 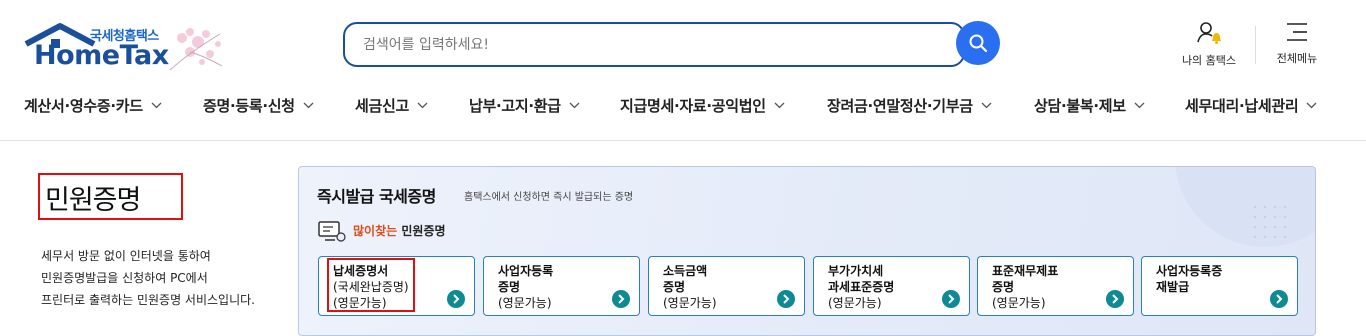 I want to click on my-hometax-label: 나의 홈택스, so click(x=1209, y=60).